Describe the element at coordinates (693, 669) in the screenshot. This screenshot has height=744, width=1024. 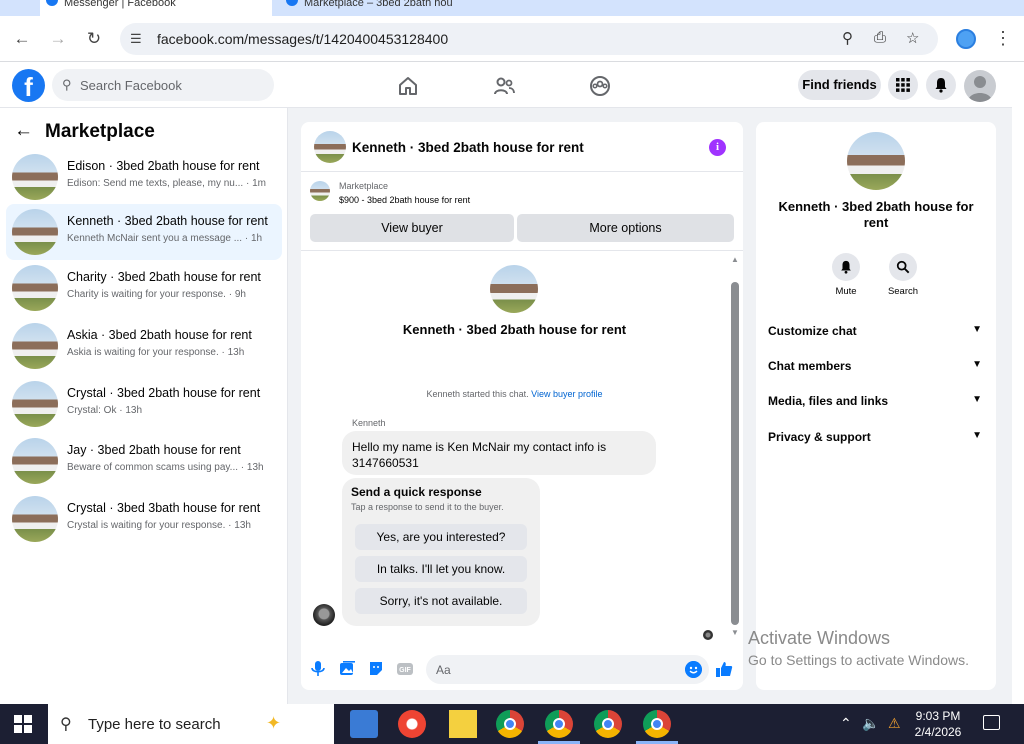
I see `emoji-icon` at that location.